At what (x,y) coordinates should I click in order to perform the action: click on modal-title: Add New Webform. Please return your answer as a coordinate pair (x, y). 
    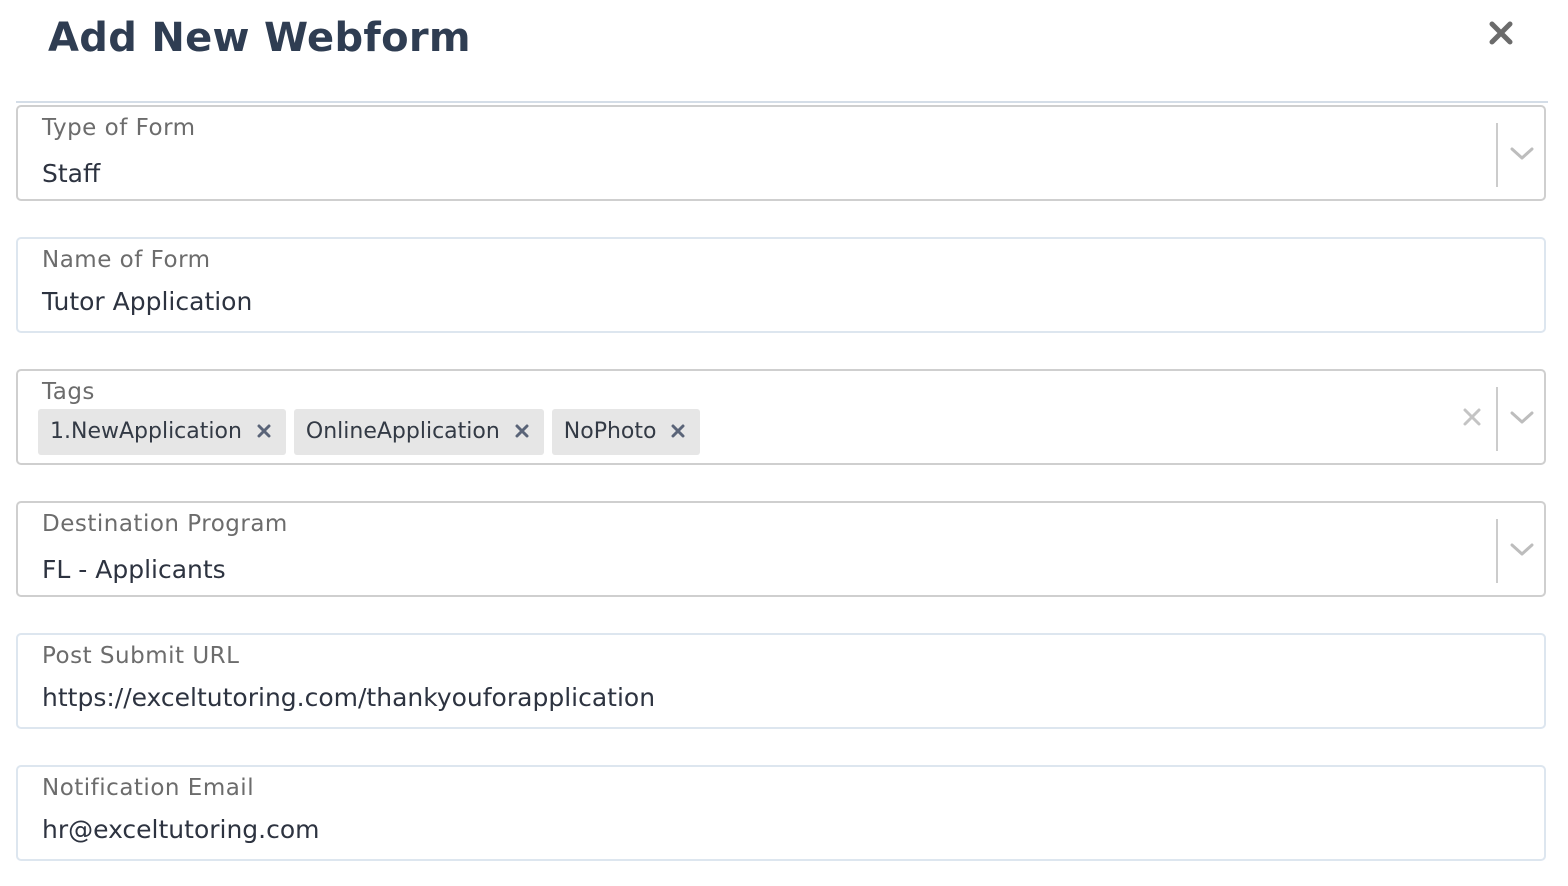
    Looking at the image, I should click on (259, 38).